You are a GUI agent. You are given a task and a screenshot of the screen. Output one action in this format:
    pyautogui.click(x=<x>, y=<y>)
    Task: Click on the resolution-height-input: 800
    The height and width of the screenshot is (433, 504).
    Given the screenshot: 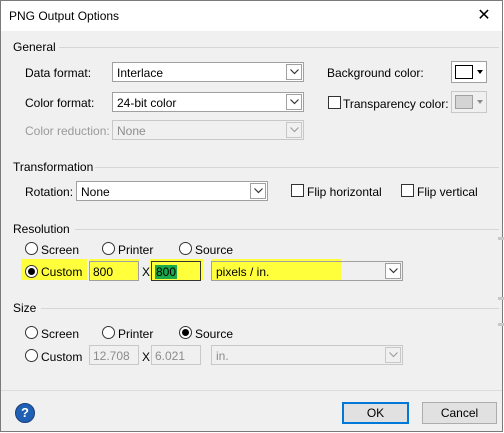 What is the action you would take?
    pyautogui.click(x=176, y=271)
    